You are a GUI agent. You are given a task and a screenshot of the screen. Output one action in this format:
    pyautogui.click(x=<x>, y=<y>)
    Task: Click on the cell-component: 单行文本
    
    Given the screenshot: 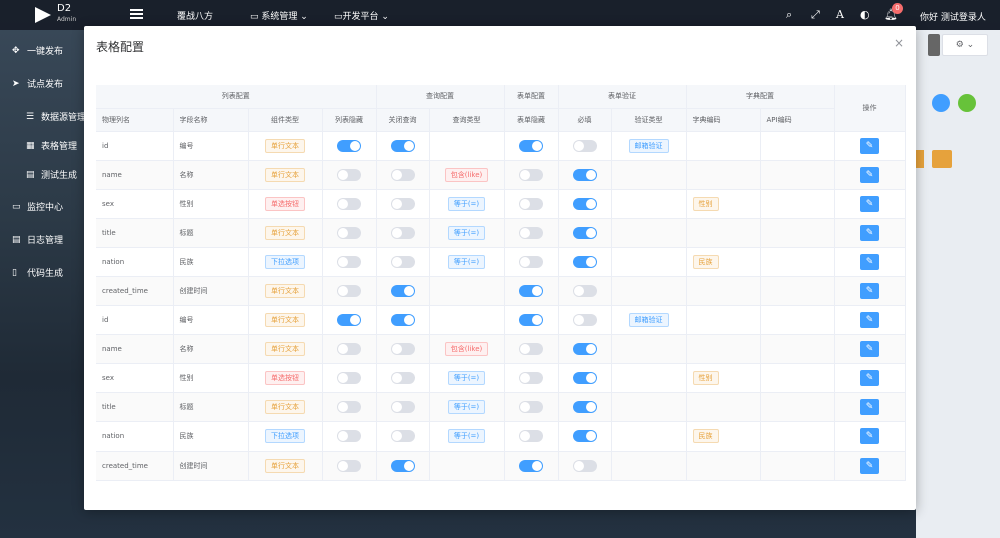 What is the action you would take?
    pyautogui.click(x=285, y=233)
    